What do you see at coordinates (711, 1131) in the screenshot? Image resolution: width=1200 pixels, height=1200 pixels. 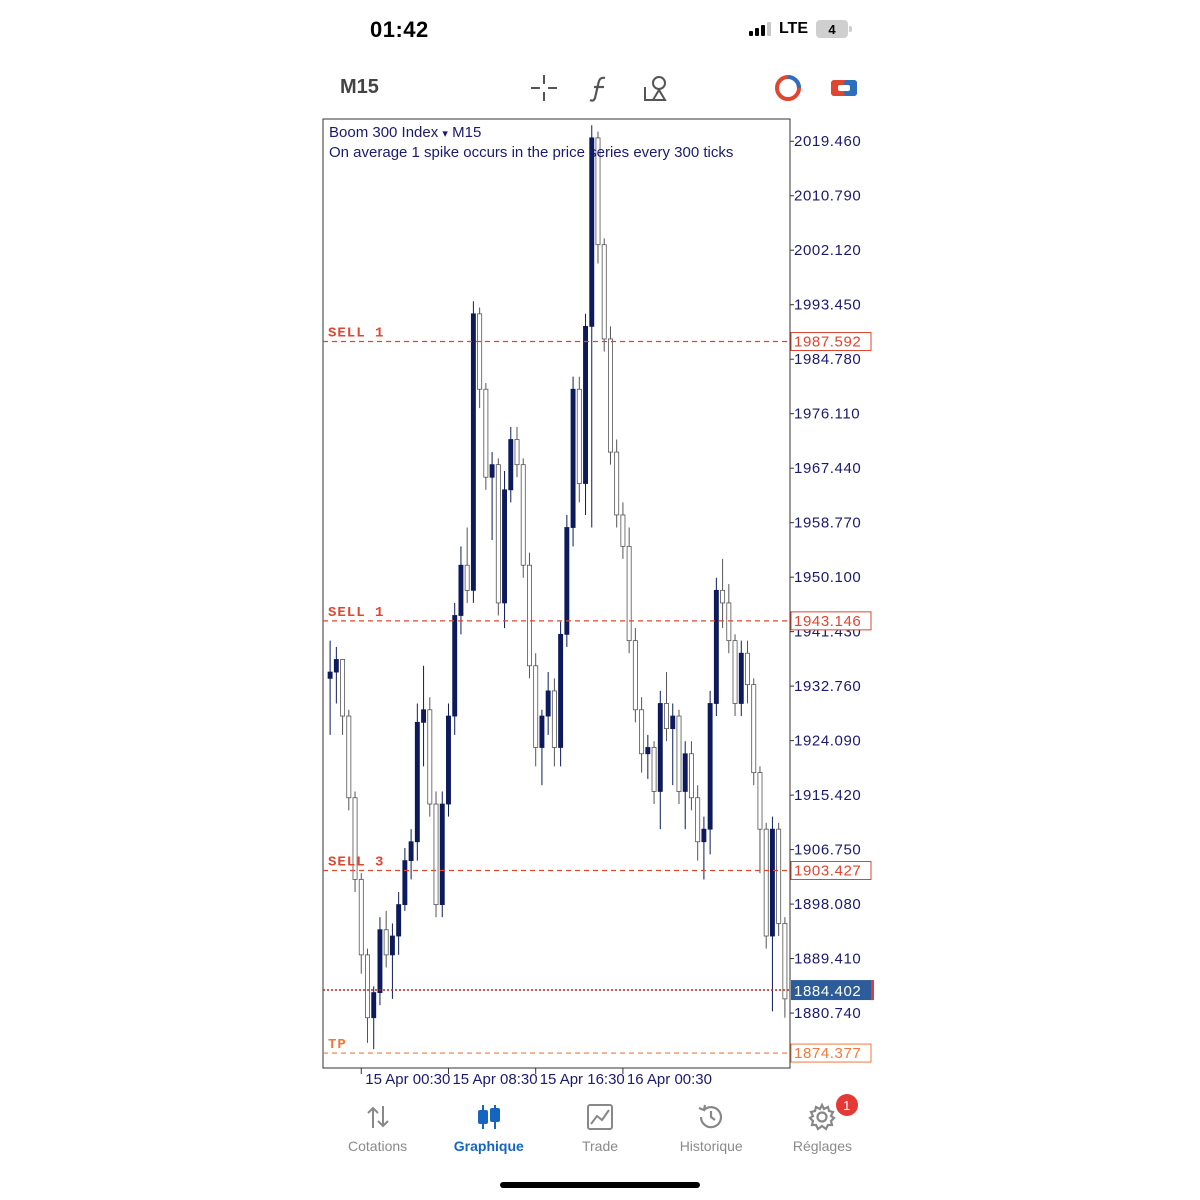 I see `nav-item-historique: Historique` at bounding box center [711, 1131].